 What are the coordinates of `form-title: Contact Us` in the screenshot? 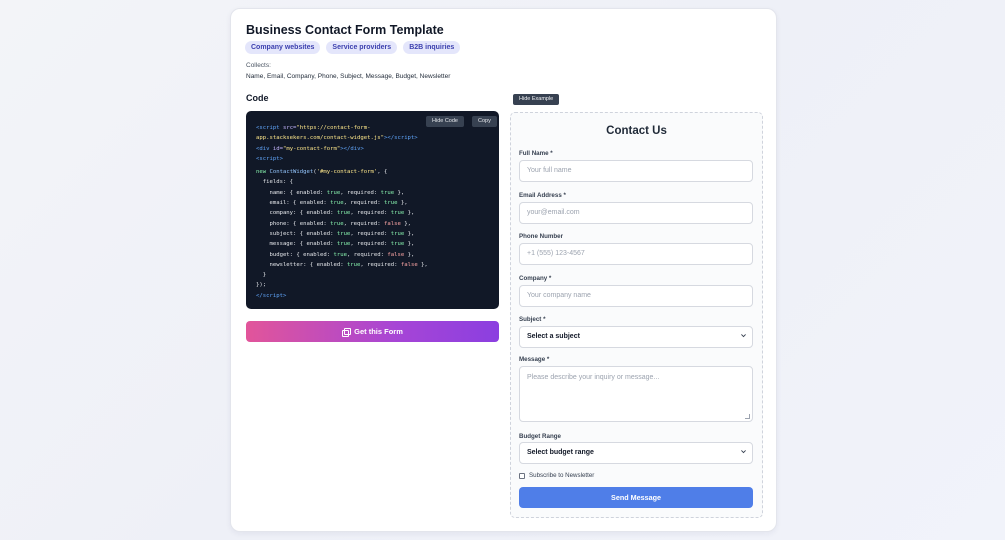 It's located at (636, 131).